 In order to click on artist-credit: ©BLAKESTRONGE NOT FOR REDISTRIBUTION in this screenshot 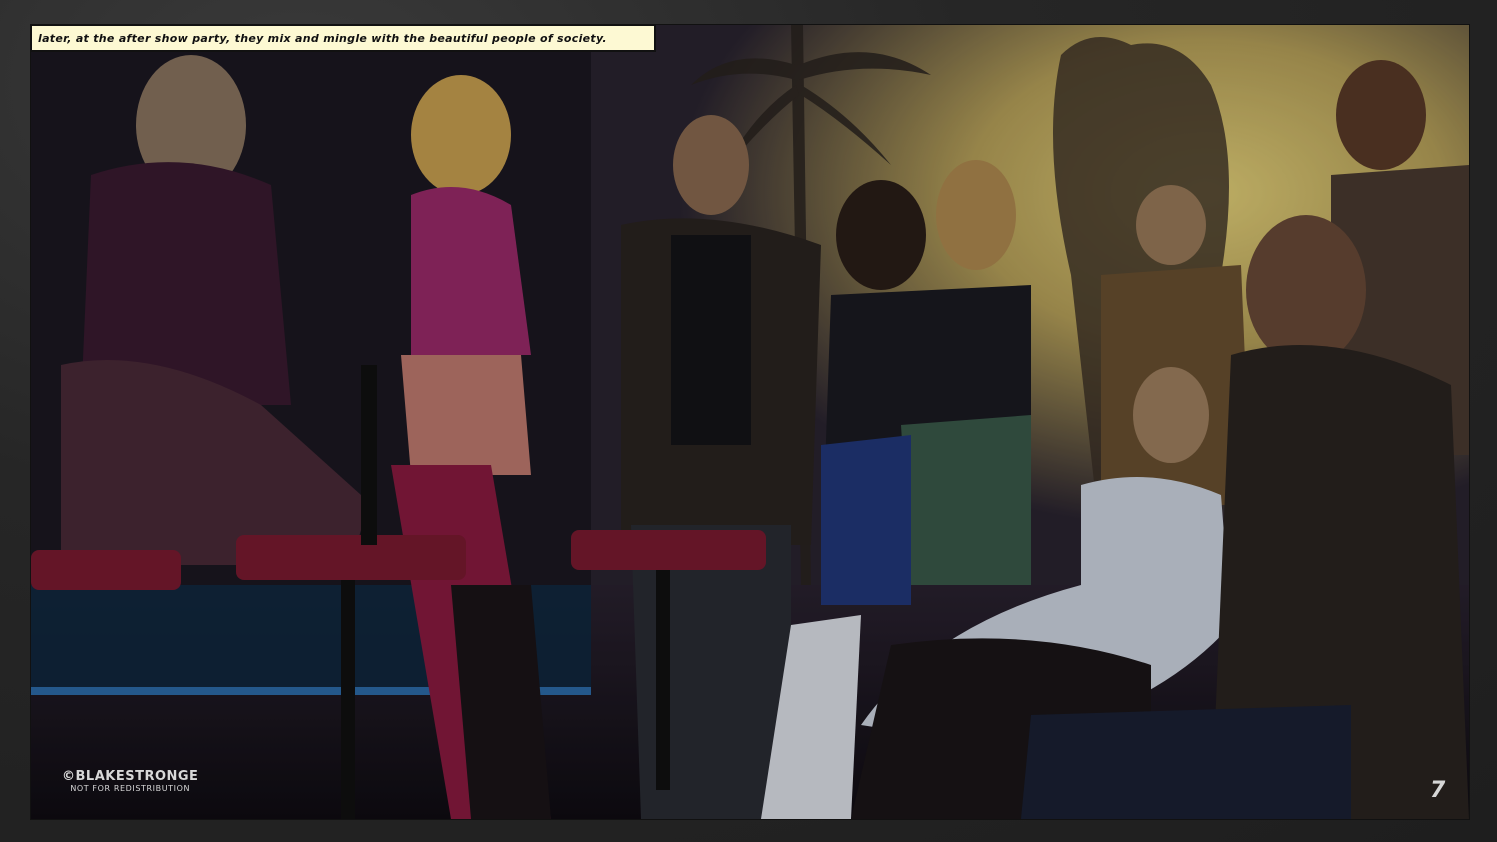, I will do `click(130, 782)`.